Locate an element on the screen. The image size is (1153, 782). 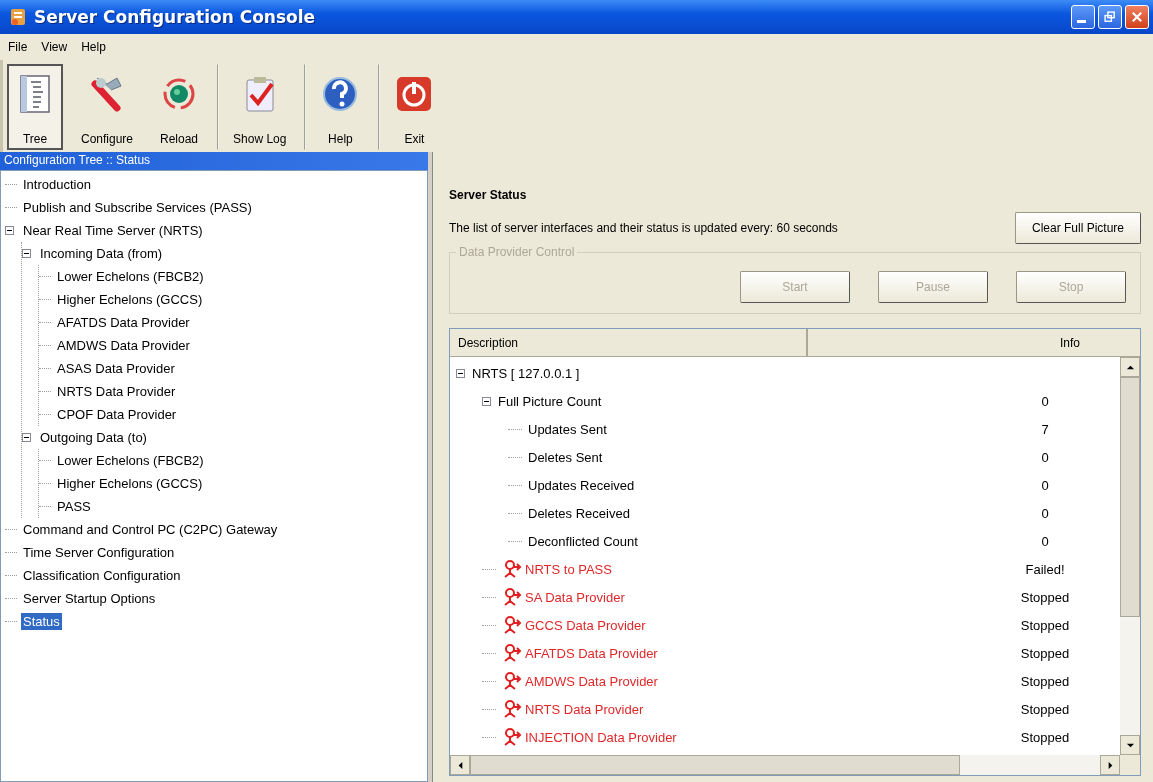
tree-item: Publish and Subscribe Services (PASS) is located at coordinates (137, 207).